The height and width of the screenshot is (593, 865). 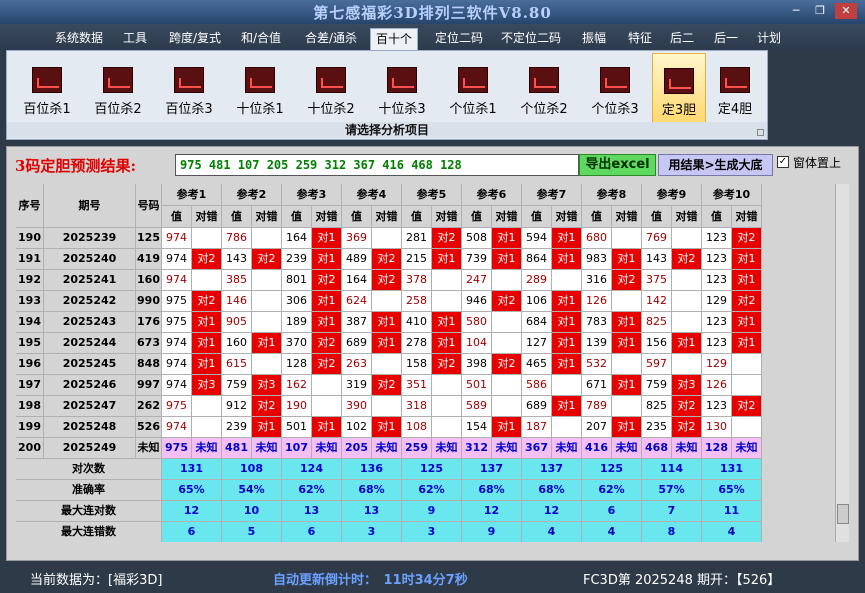 I want to click on menu-item-3: 跨度/复式, so click(x=195, y=39).